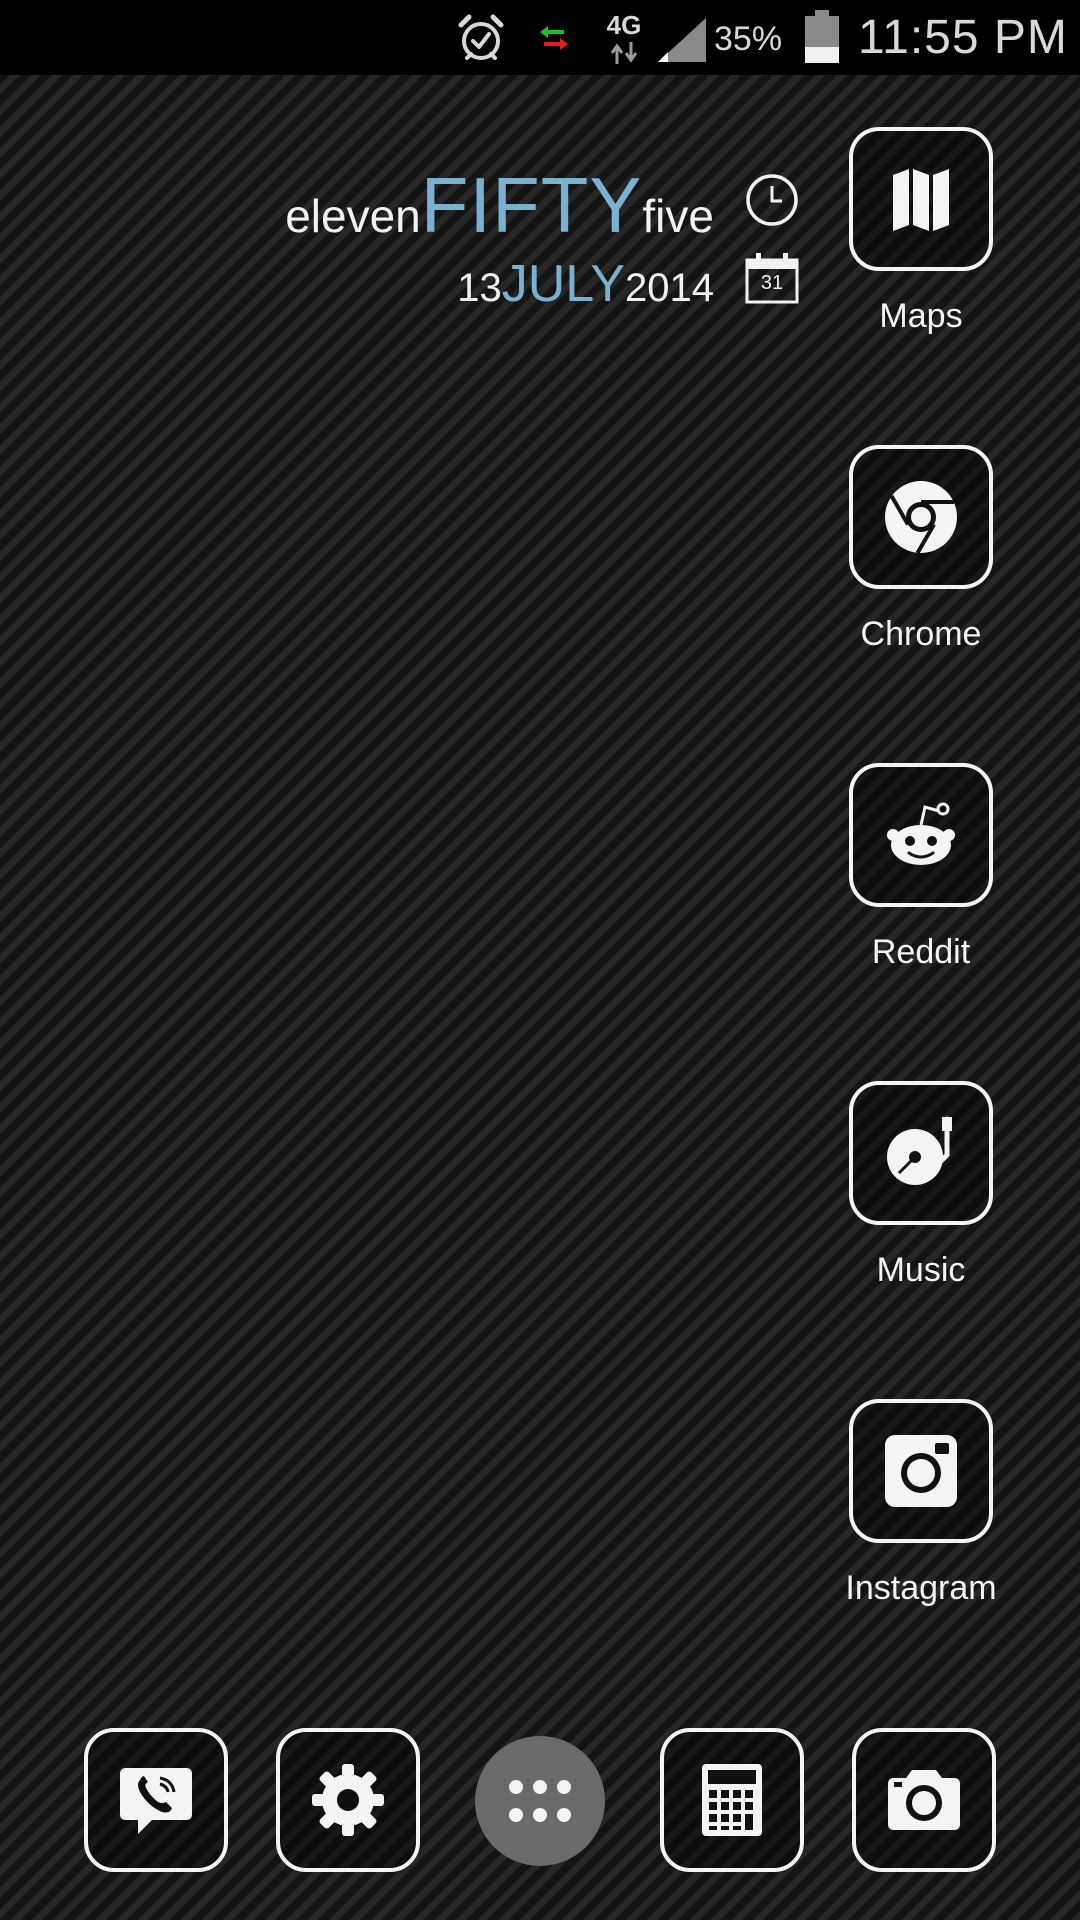  I want to click on date-month: JULY, so click(563, 284).